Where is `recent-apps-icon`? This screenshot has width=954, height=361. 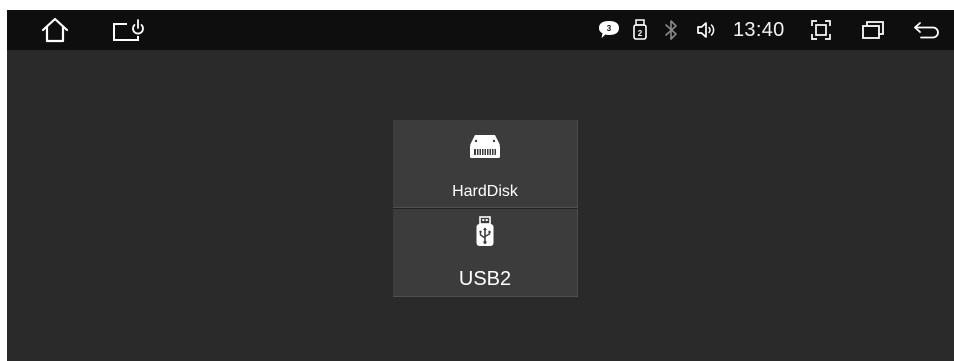 recent-apps-icon is located at coordinates (873, 30).